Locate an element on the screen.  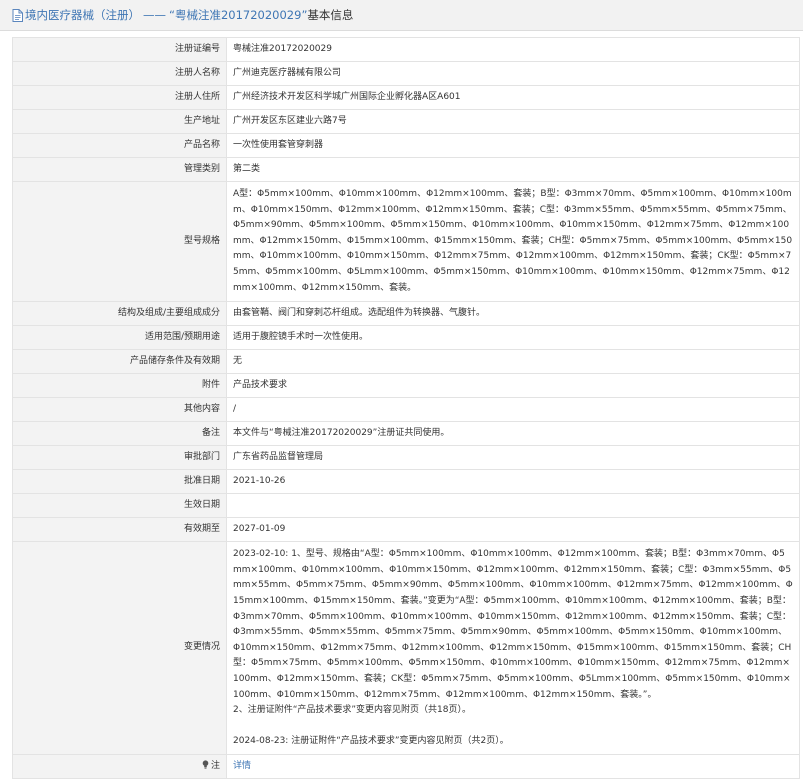
breadcrumb-category-link: 境内医疗器械 is located at coordinates (59, 15).